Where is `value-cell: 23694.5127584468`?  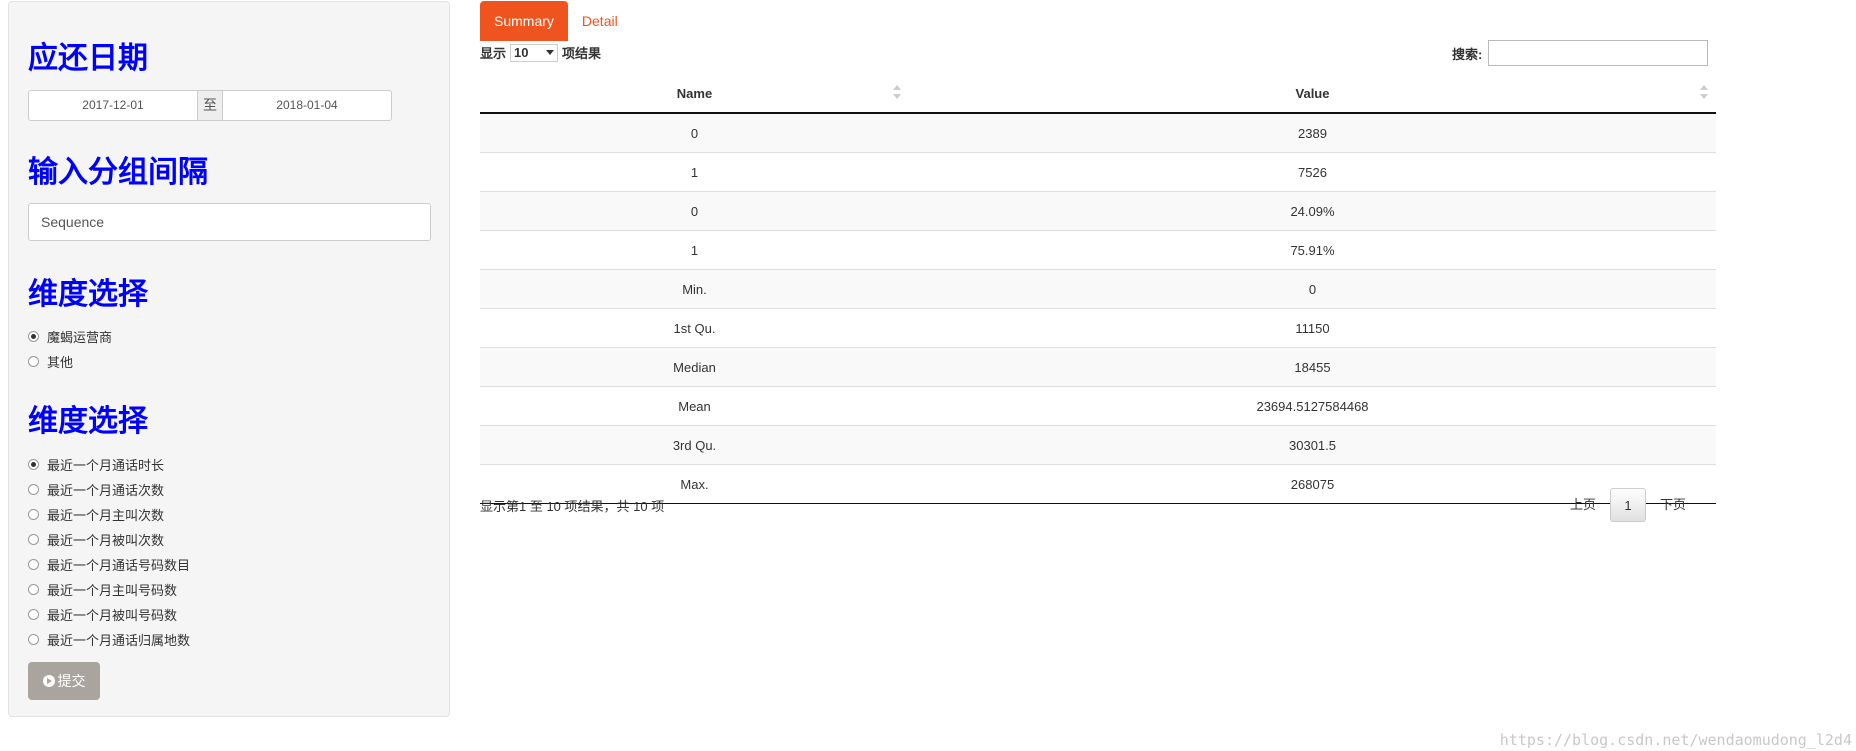 value-cell: 23694.5127584468 is located at coordinates (1312, 406).